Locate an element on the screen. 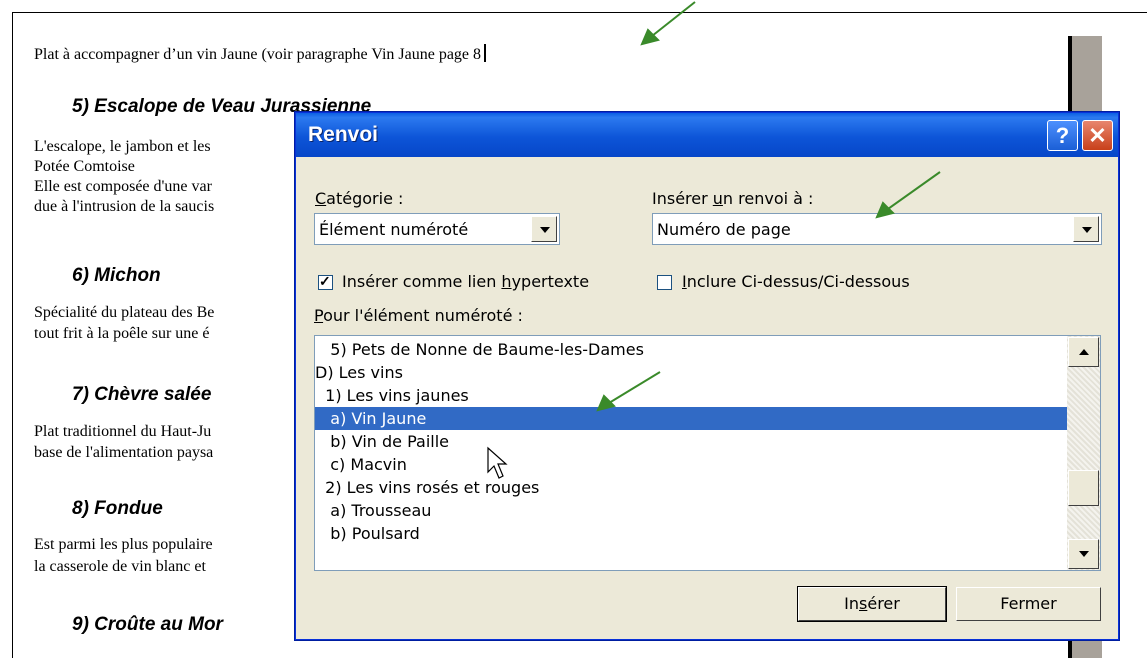 Image resolution: width=1147 pixels, height=658 pixels. reference-type-value: Numéro de page is located at coordinates (724, 229).